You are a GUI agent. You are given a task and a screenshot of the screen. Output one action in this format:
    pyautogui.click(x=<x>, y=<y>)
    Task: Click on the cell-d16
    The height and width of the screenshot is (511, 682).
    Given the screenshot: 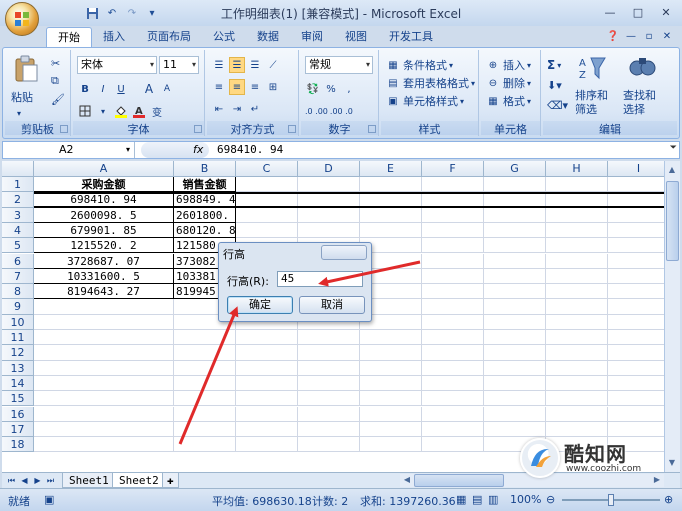 What is the action you would take?
    pyautogui.click(x=329, y=414)
    